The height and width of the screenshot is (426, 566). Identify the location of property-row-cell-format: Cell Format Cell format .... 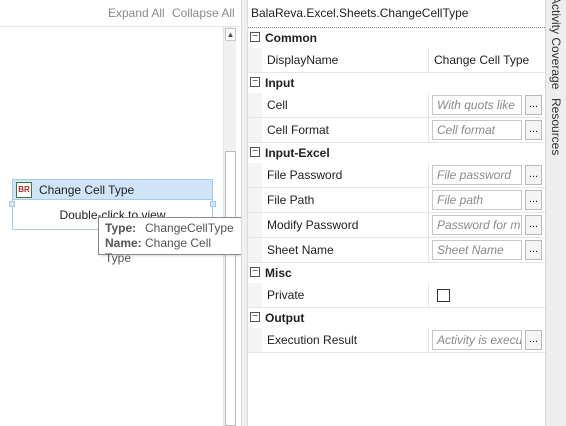
(396, 130).